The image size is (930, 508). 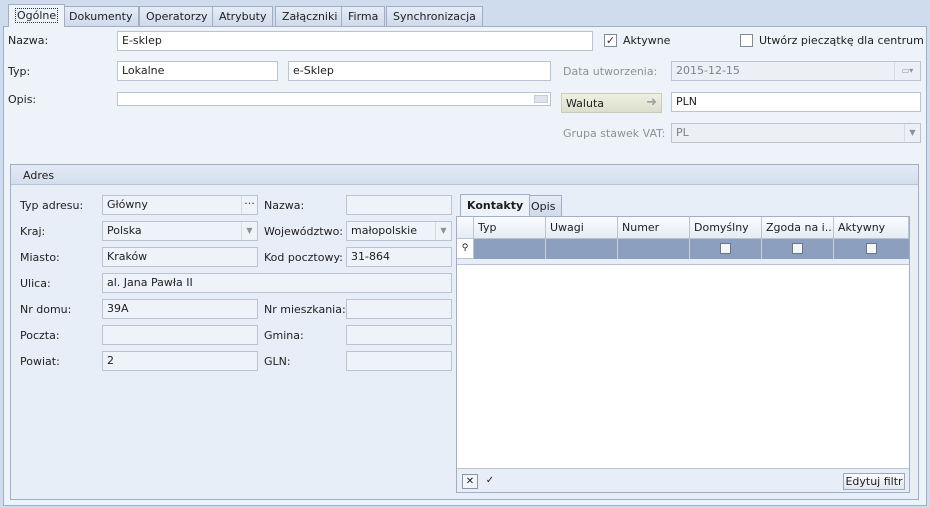 I want to click on typ-field: Lokalne, so click(x=197, y=71).